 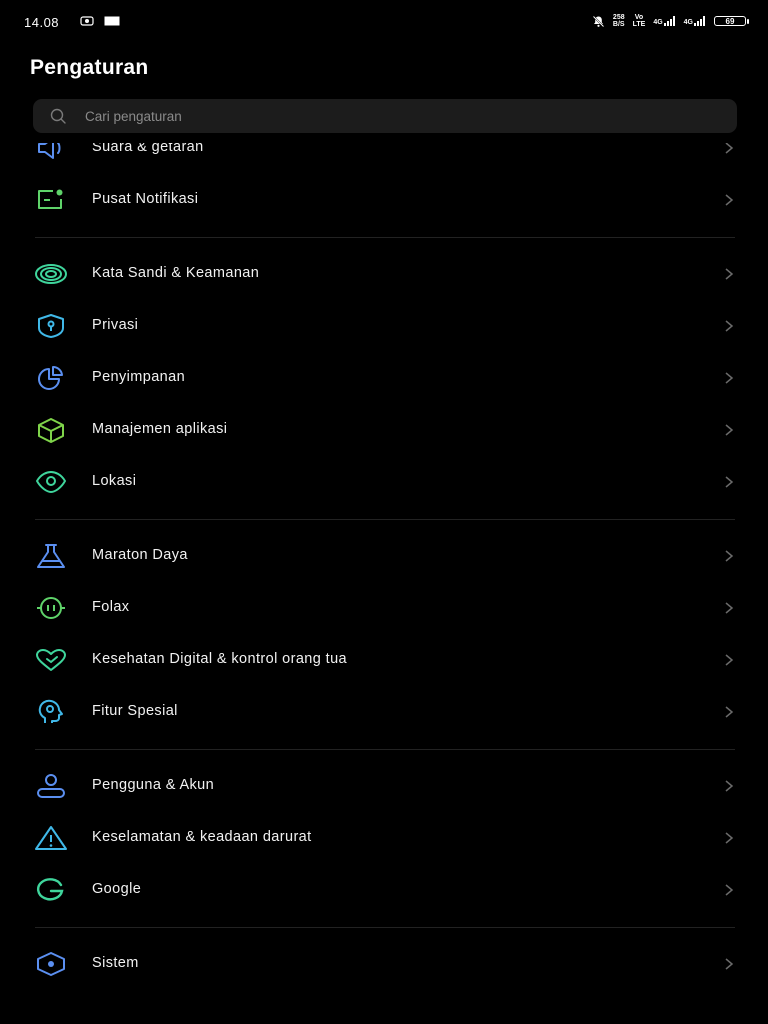 I want to click on settings-item-app-management: Manajemen aplikasi, so click(x=384, y=430).